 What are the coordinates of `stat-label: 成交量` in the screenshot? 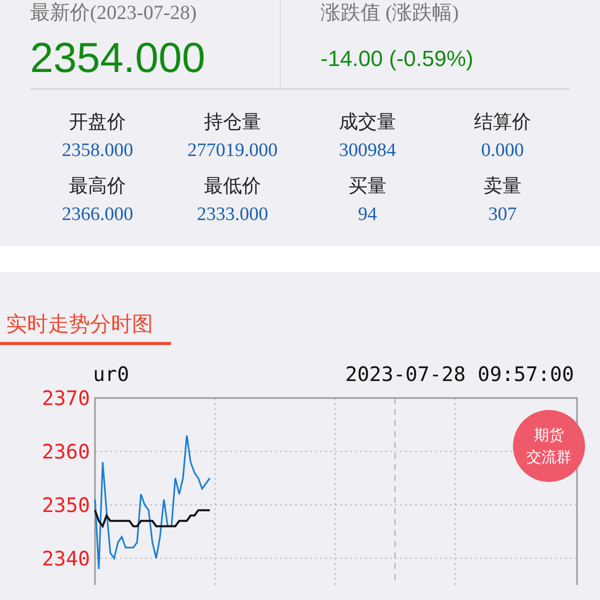 It's located at (367, 122).